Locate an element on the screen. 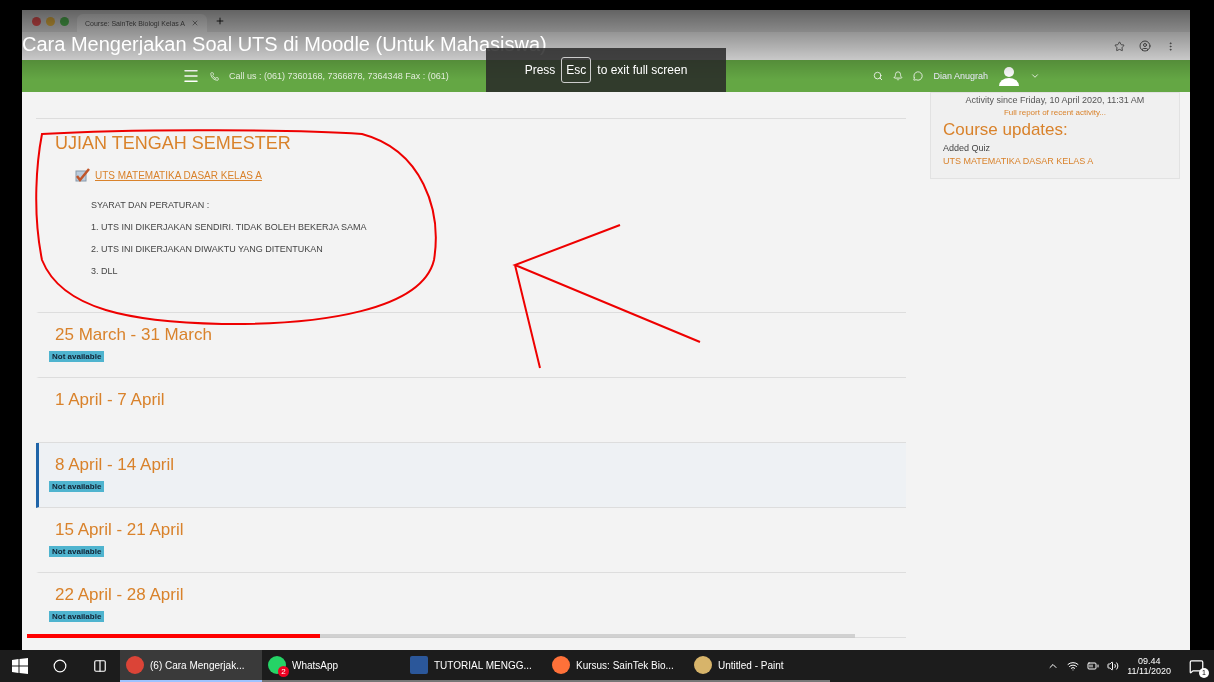 This screenshot has height=682, width=1214. wifi-icon is located at coordinates (1073, 666).